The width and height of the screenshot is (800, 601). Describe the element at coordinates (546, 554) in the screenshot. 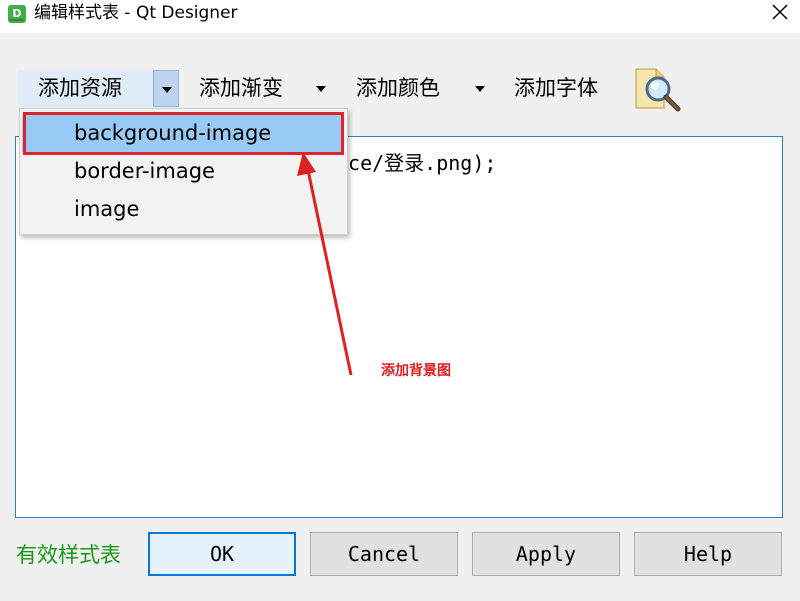

I see `apply-button: Apply` at that location.